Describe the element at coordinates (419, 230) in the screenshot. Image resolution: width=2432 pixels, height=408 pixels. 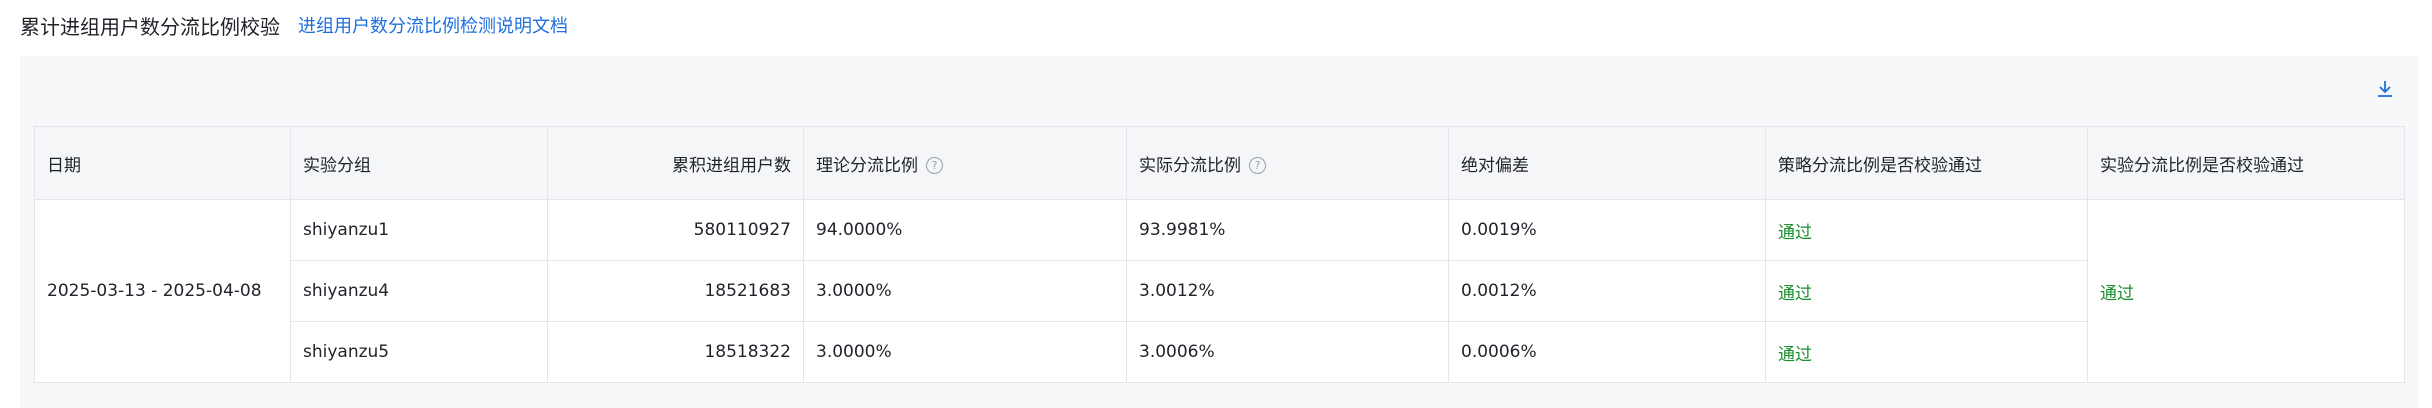
I see `group-cell: shiyanzu1` at that location.